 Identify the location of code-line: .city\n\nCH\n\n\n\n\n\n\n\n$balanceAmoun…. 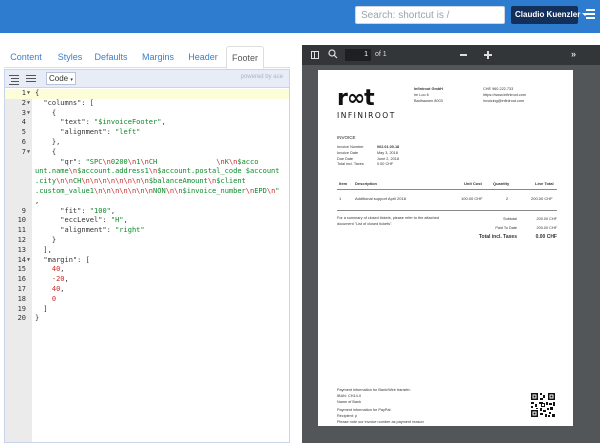
(140, 181).